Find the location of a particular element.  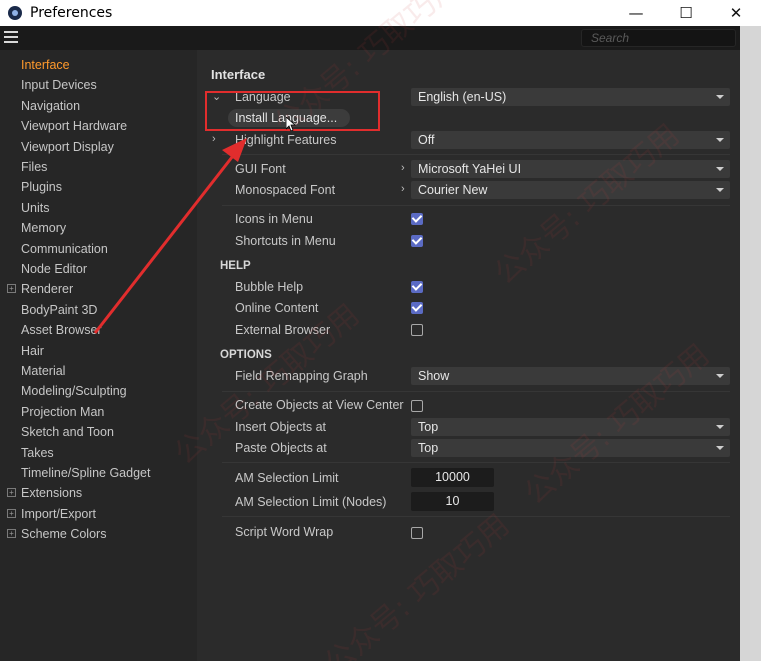

sidebar-item-plugins: Plugins is located at coordinates (41, 187).